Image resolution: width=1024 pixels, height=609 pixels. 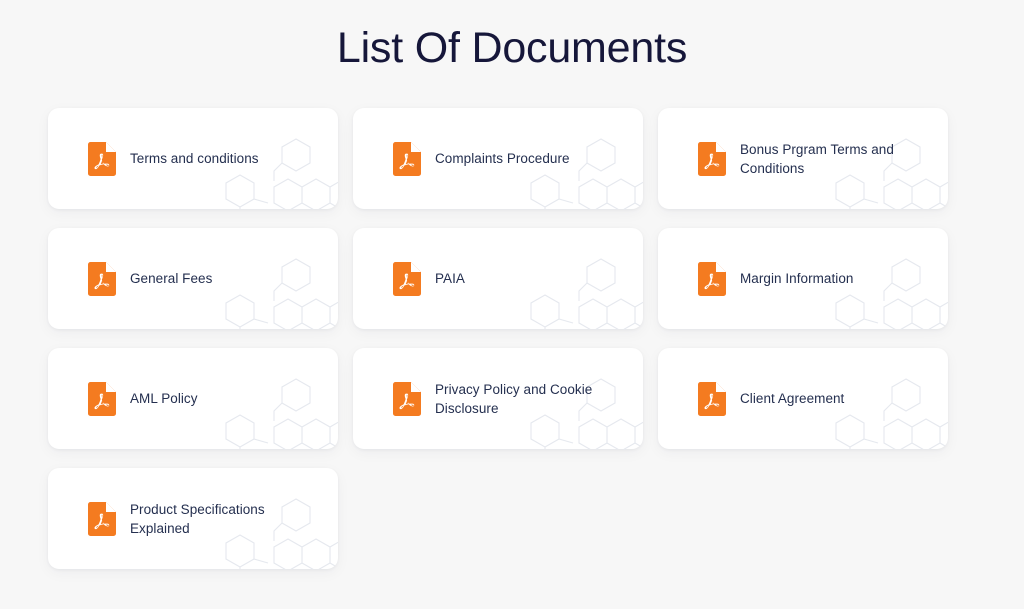 What do you see at coordinates (514, 398) in the screenshot?
I see `document-label: Privacy Policy and Cookie Disclosure` at bounding box center [514, 398].